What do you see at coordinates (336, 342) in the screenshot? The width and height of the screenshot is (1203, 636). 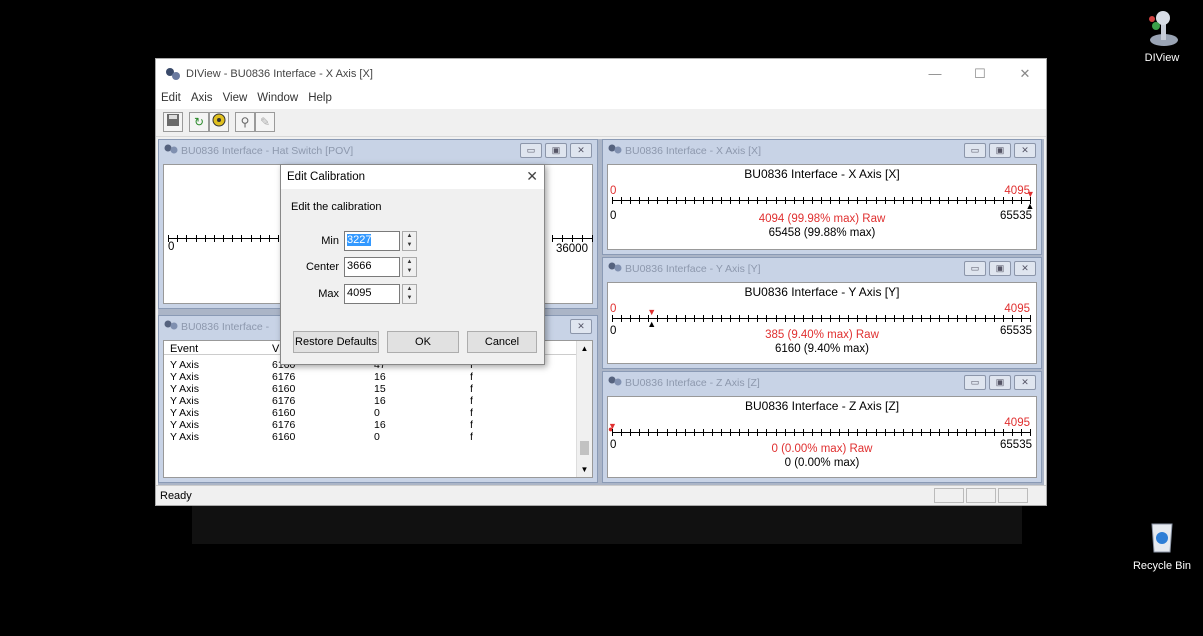 I see `restore-defaults-button: Restore Defaults` at bounding box center [336, 342].